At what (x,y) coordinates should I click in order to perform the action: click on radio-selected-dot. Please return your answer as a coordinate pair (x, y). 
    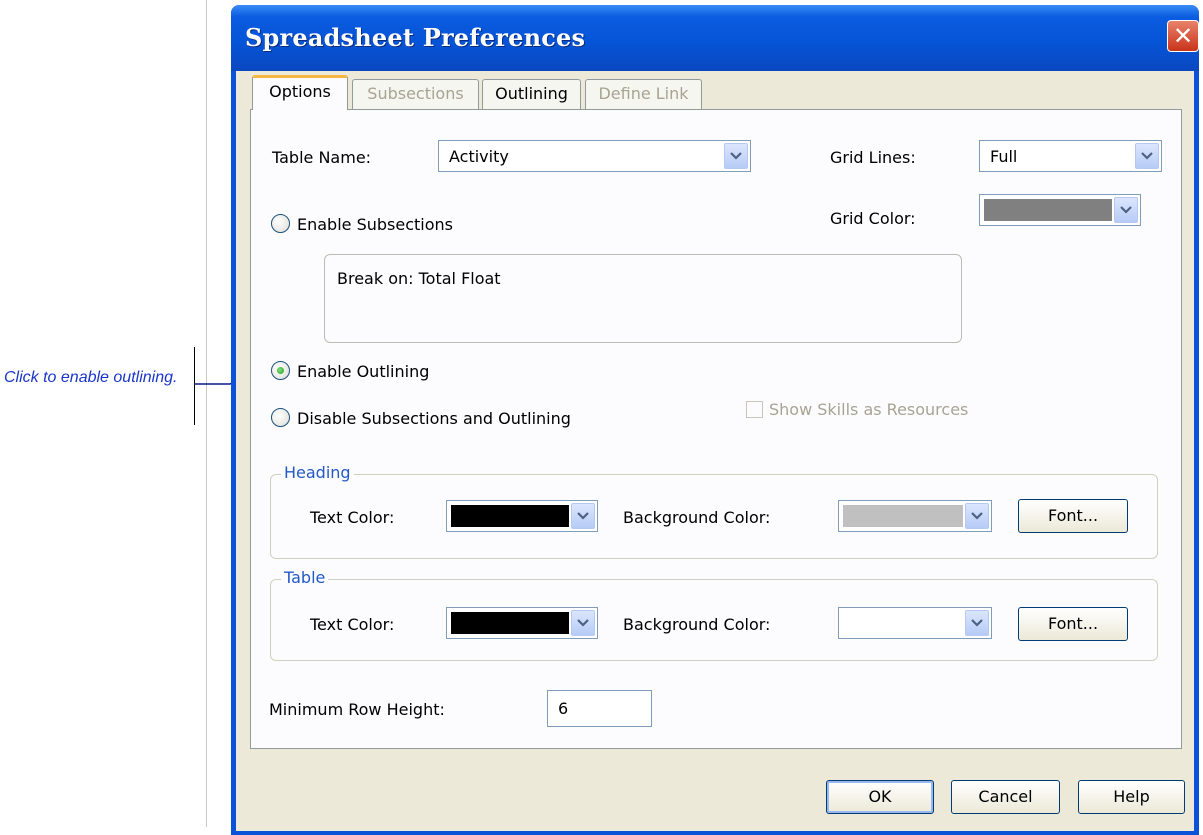
    Looking at the image, I should click on (280, 370).